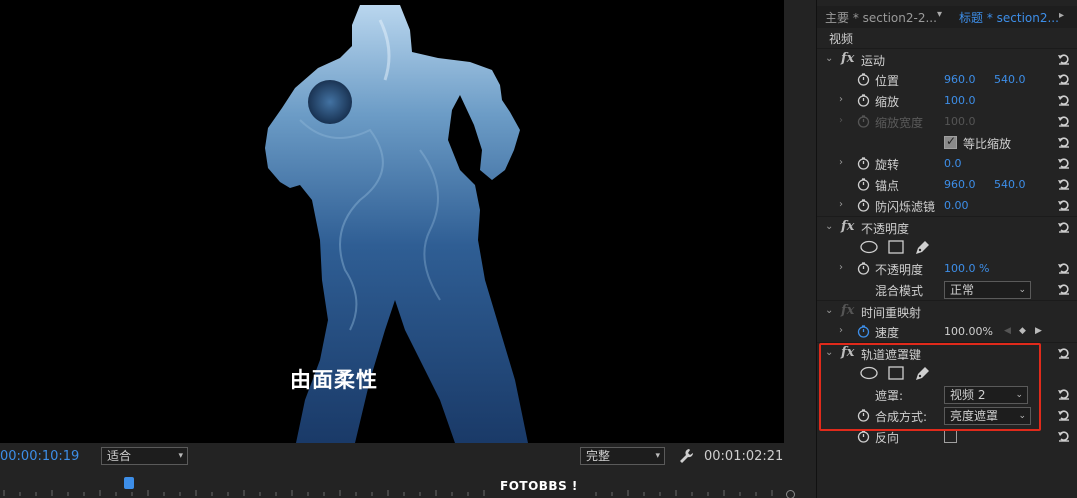  I want to click on monitor-controls: 00:00:10:19 适合 ▾ 完整 ▾ 00:01:02:21, so click(406, 457).